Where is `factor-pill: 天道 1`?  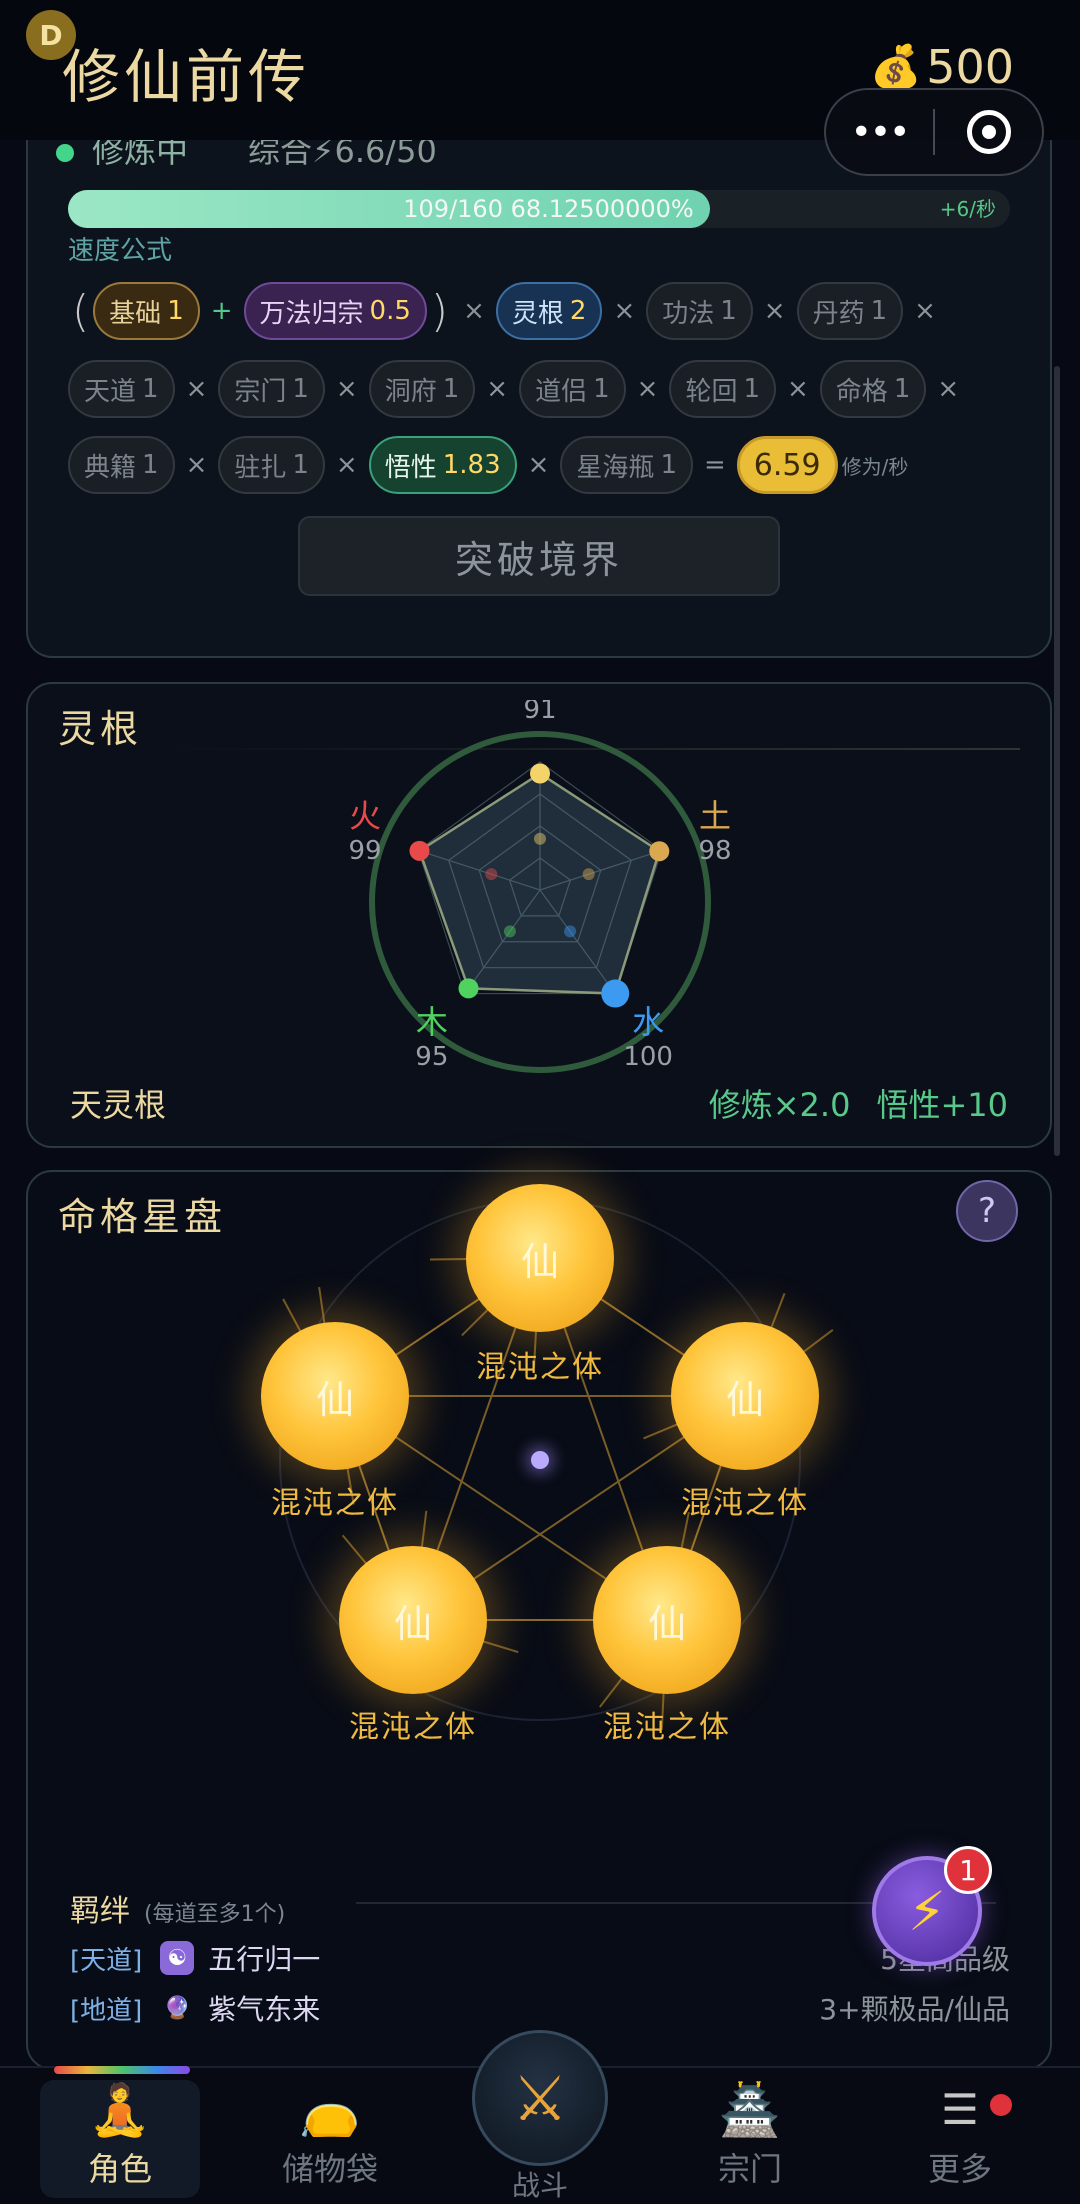 factor-pill: 天道 1 is located at coordinates (121, 389).